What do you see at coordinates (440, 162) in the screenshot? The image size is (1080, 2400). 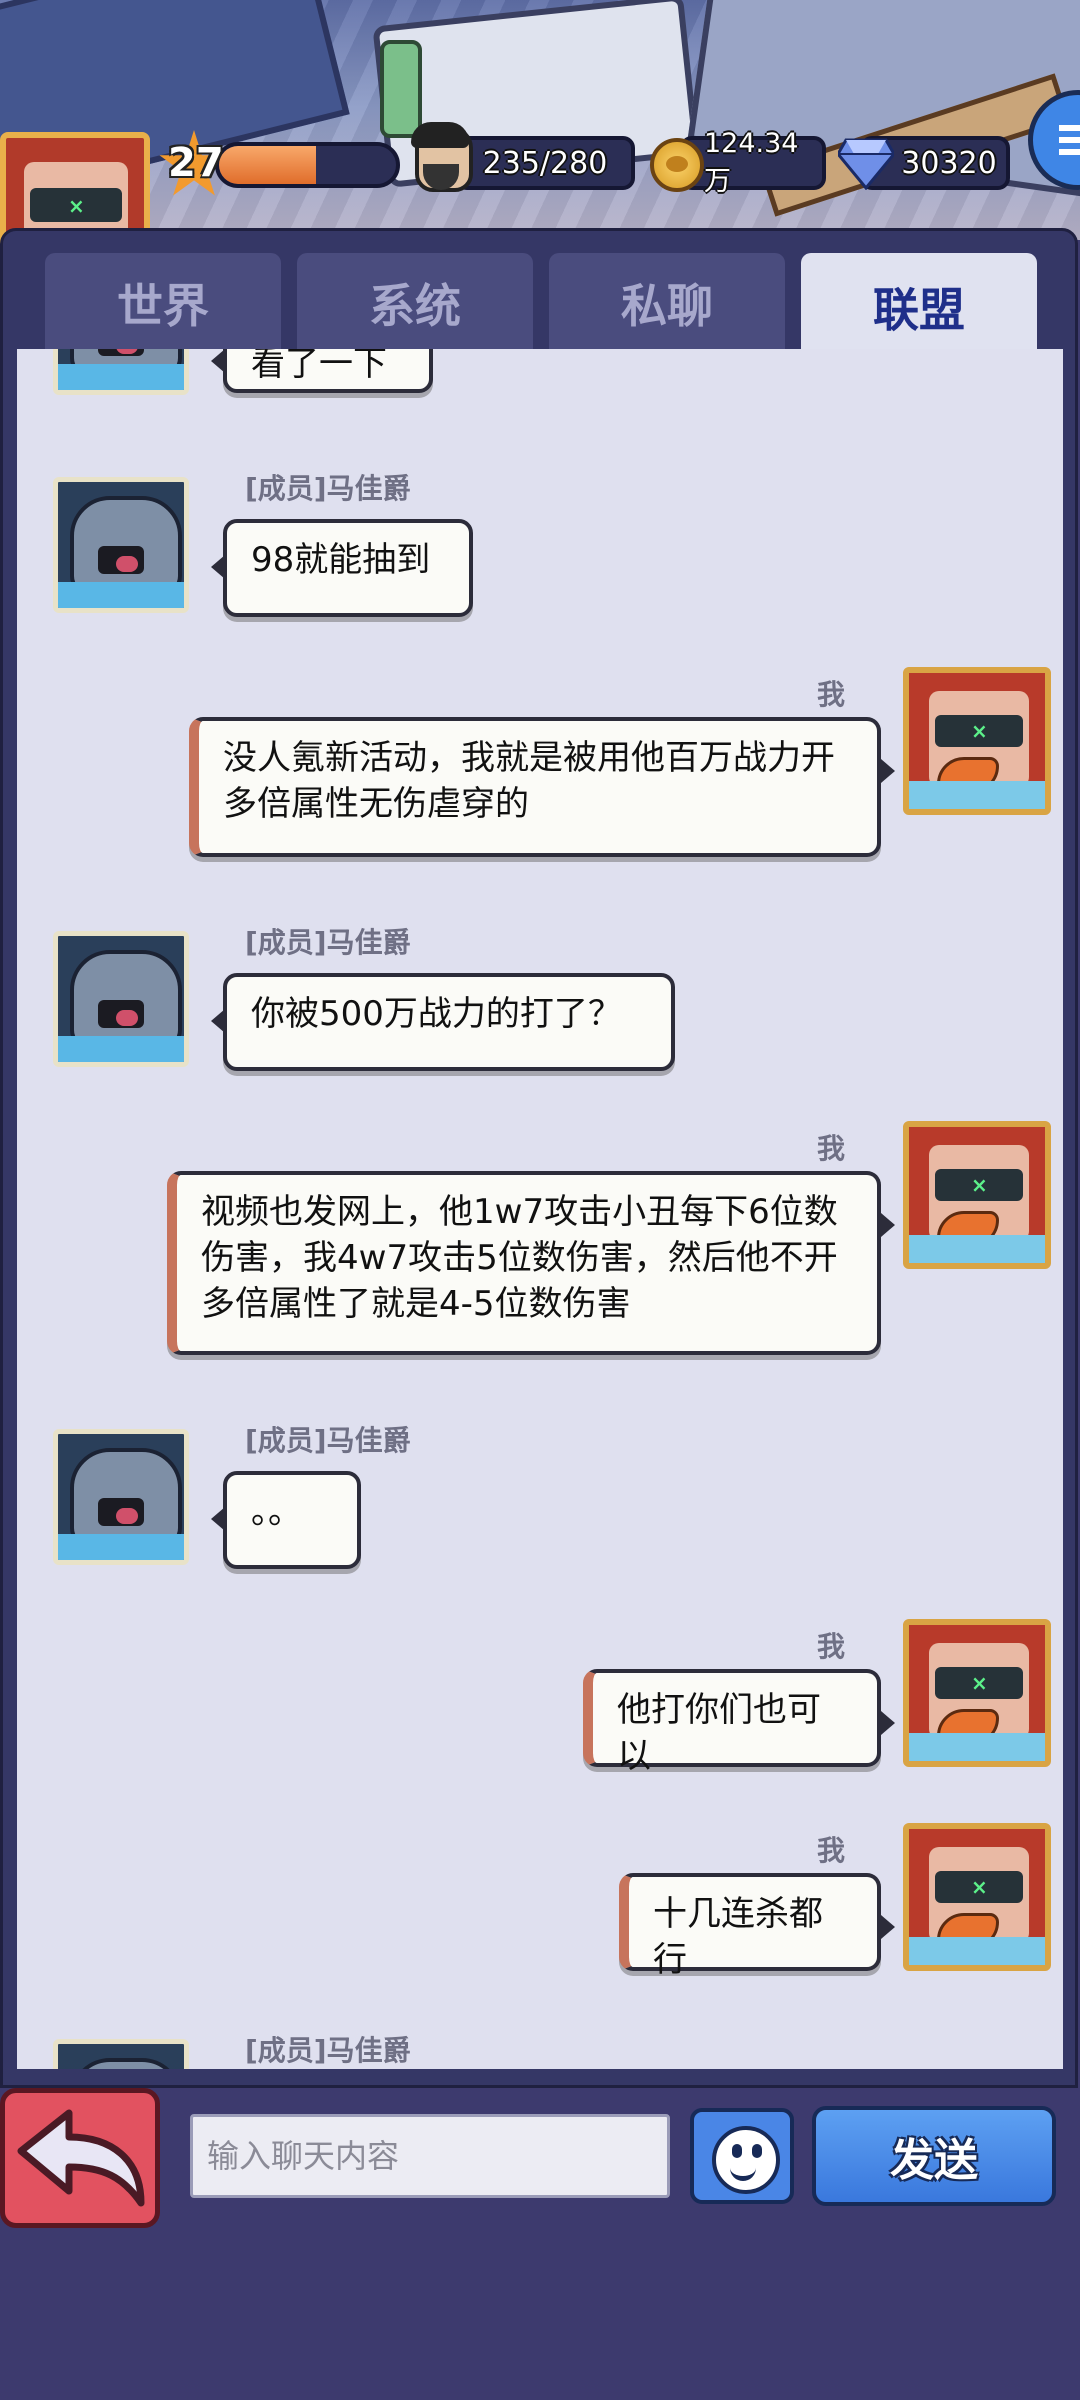 I see `stamina-caveman-icon` at bounding box center [440, 162].